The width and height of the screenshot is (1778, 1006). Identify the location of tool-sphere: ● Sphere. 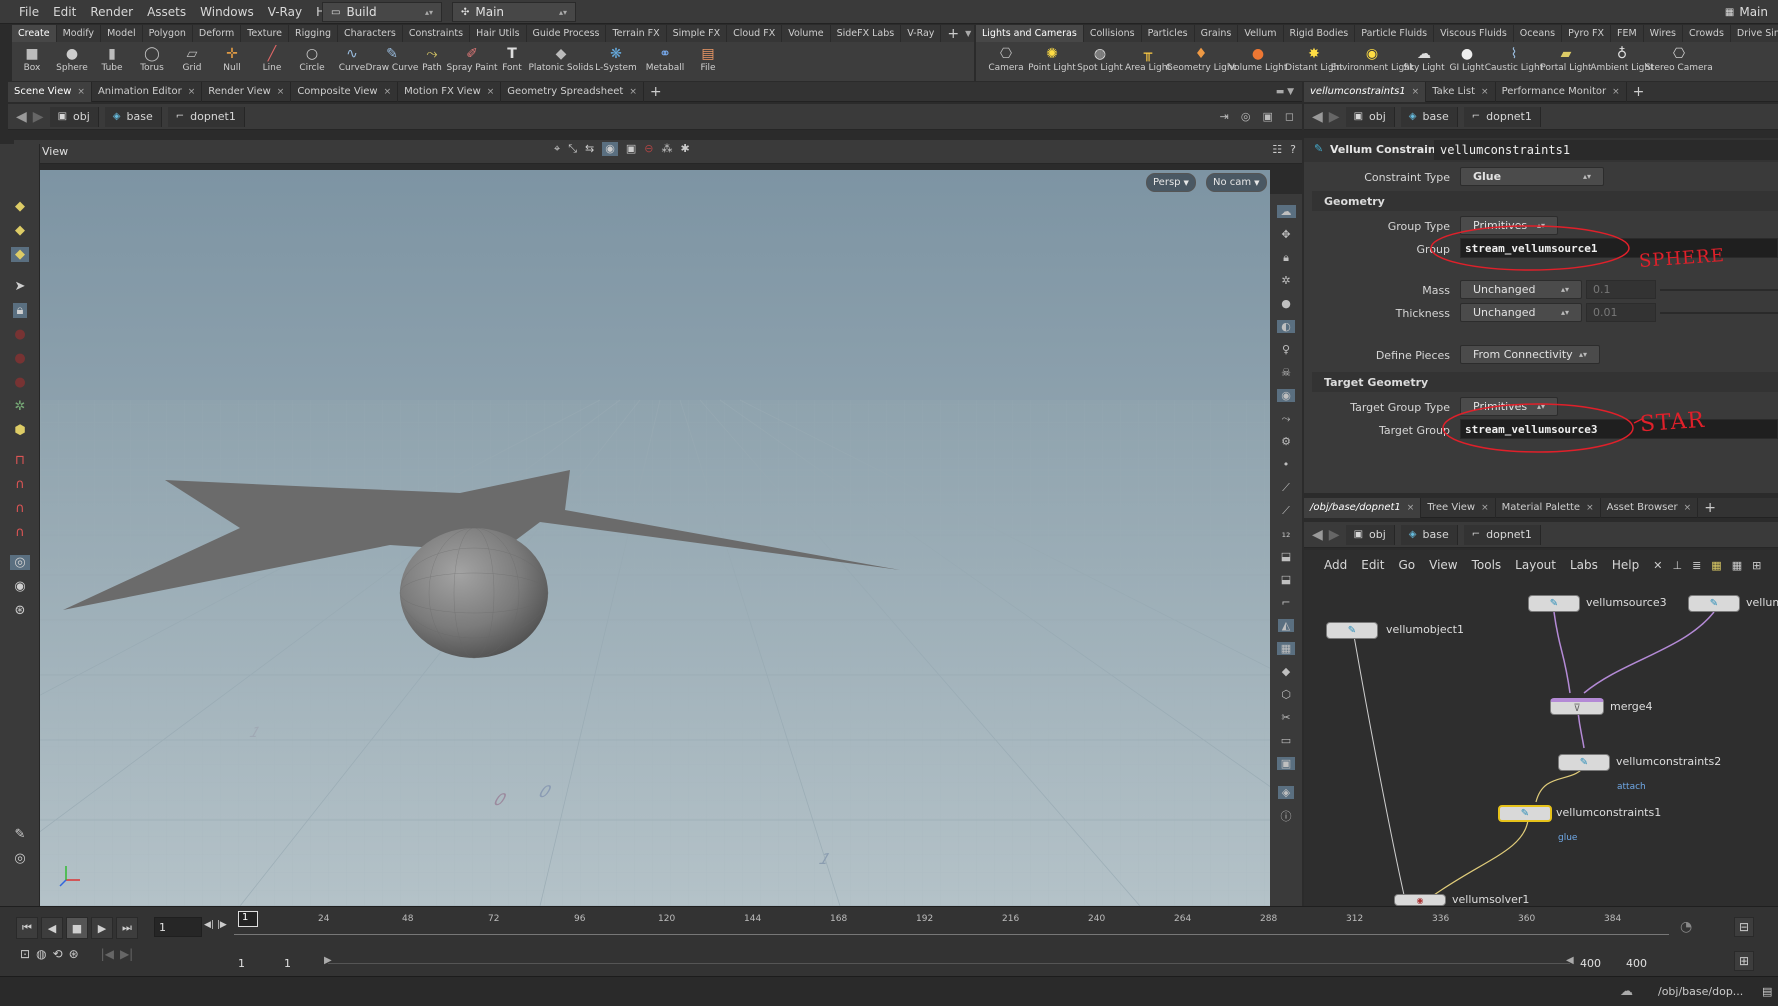
(72, 61).